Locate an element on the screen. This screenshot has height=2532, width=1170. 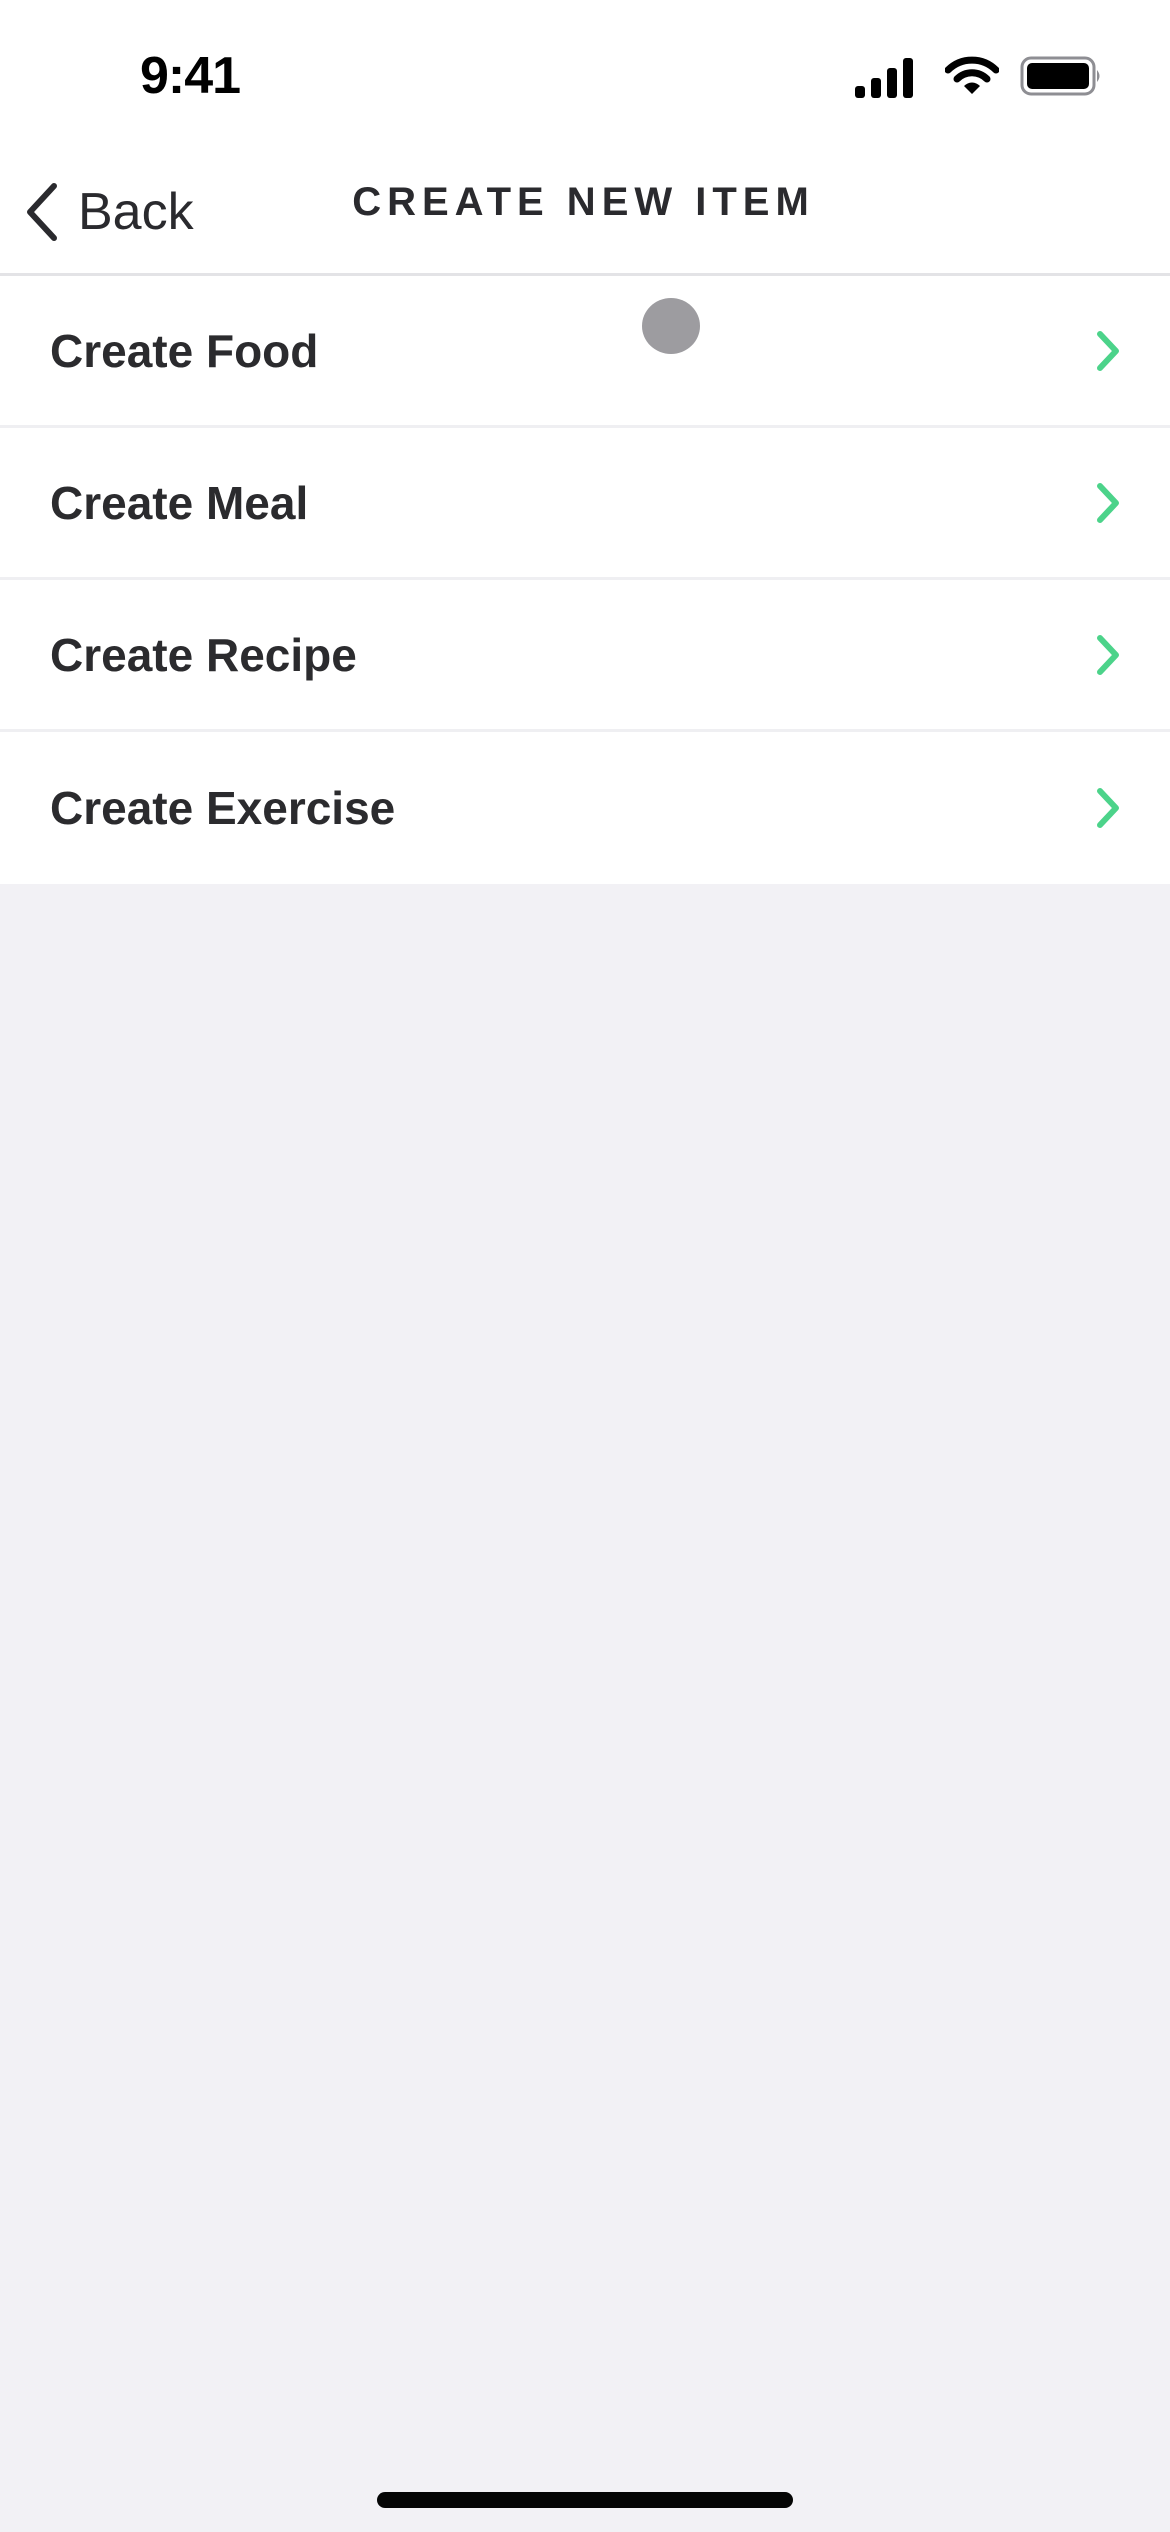
list-item-label: Create Food is located at coordinates (184, 350).